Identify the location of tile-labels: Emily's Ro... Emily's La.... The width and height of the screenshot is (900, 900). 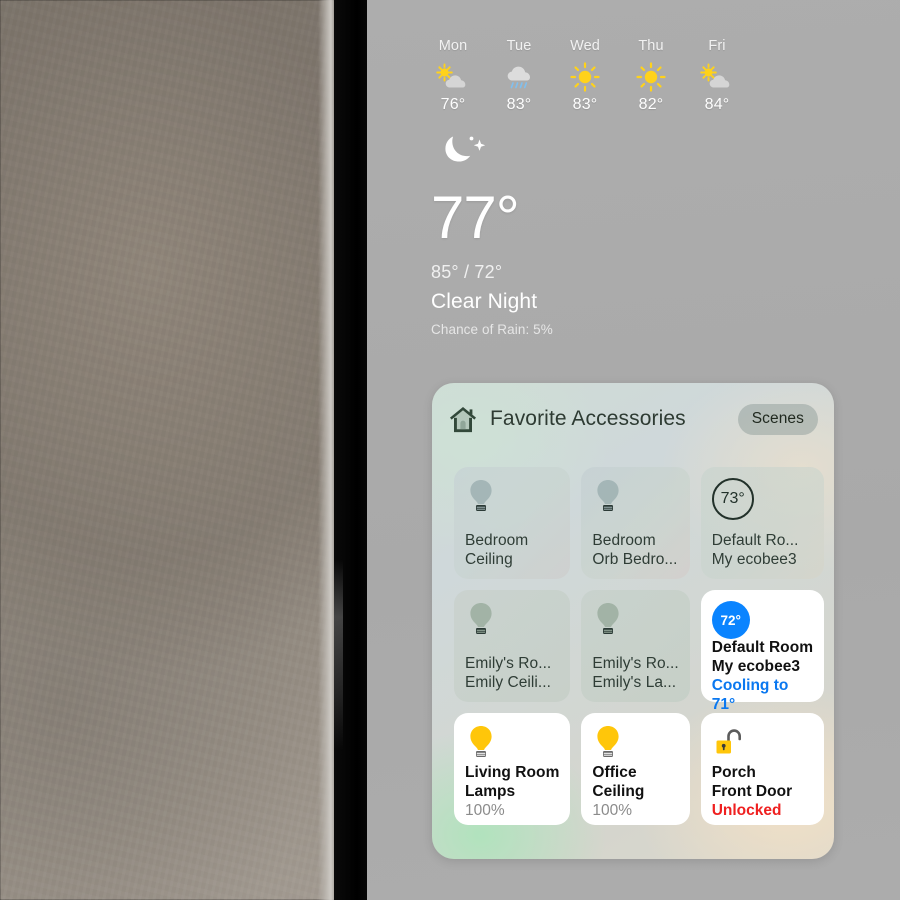
(635, 674).